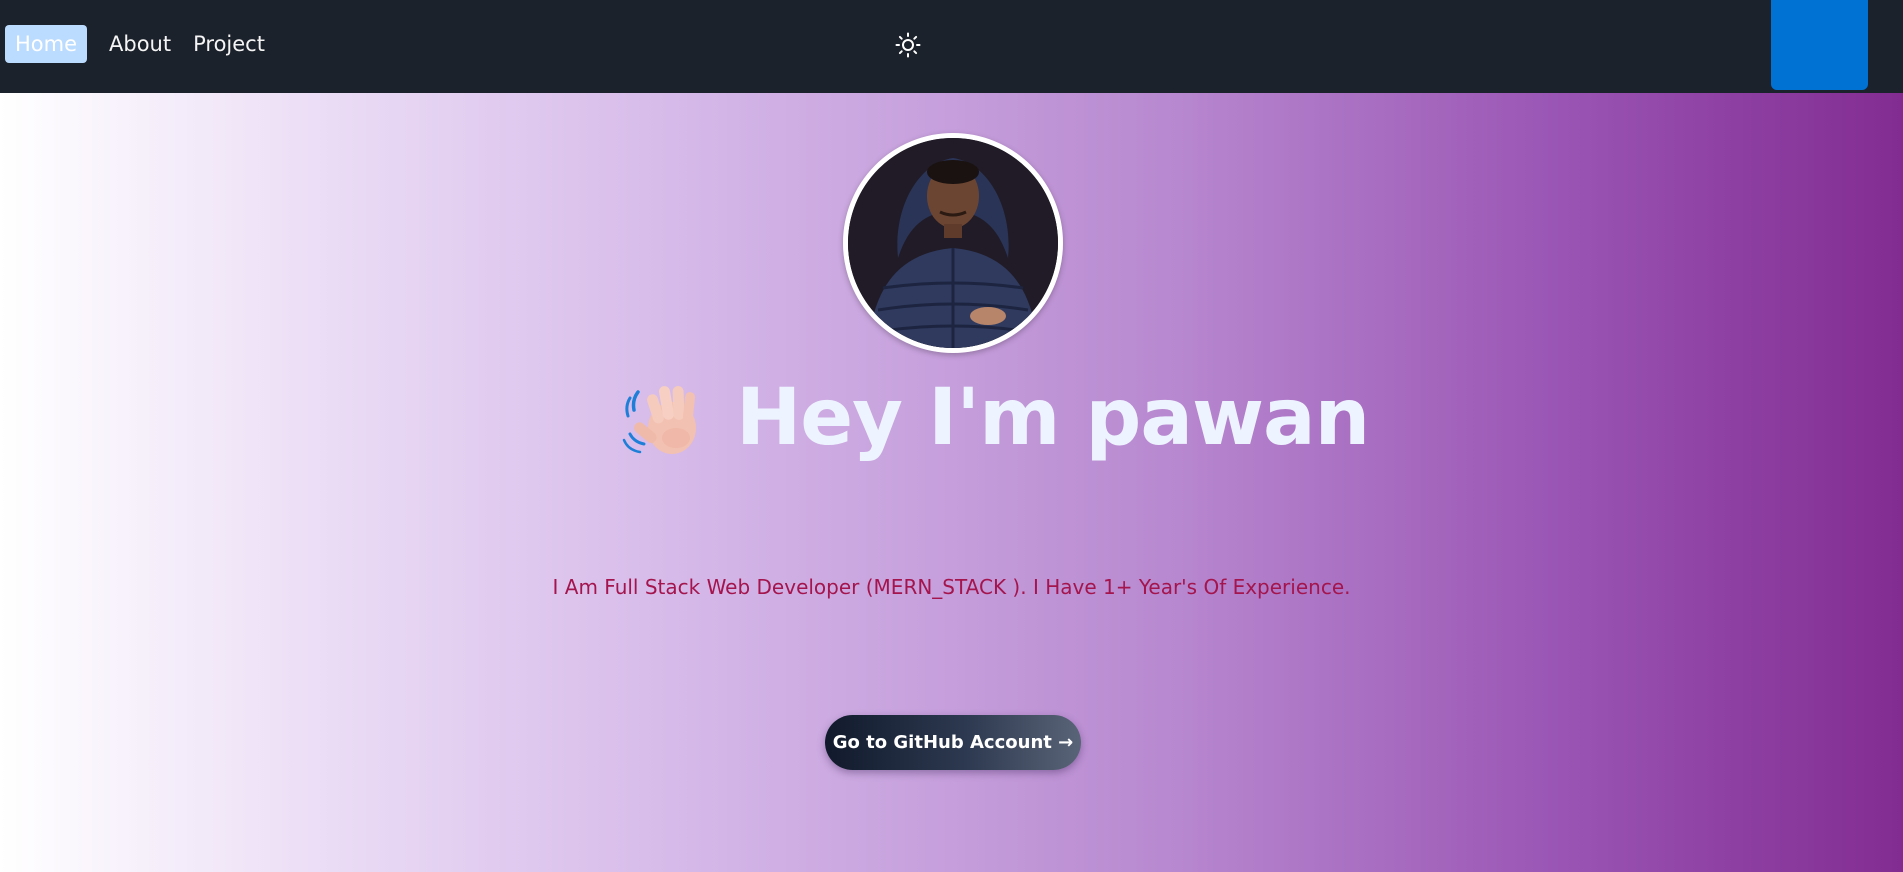  I want to click on sun-icon, so click(908, 45).